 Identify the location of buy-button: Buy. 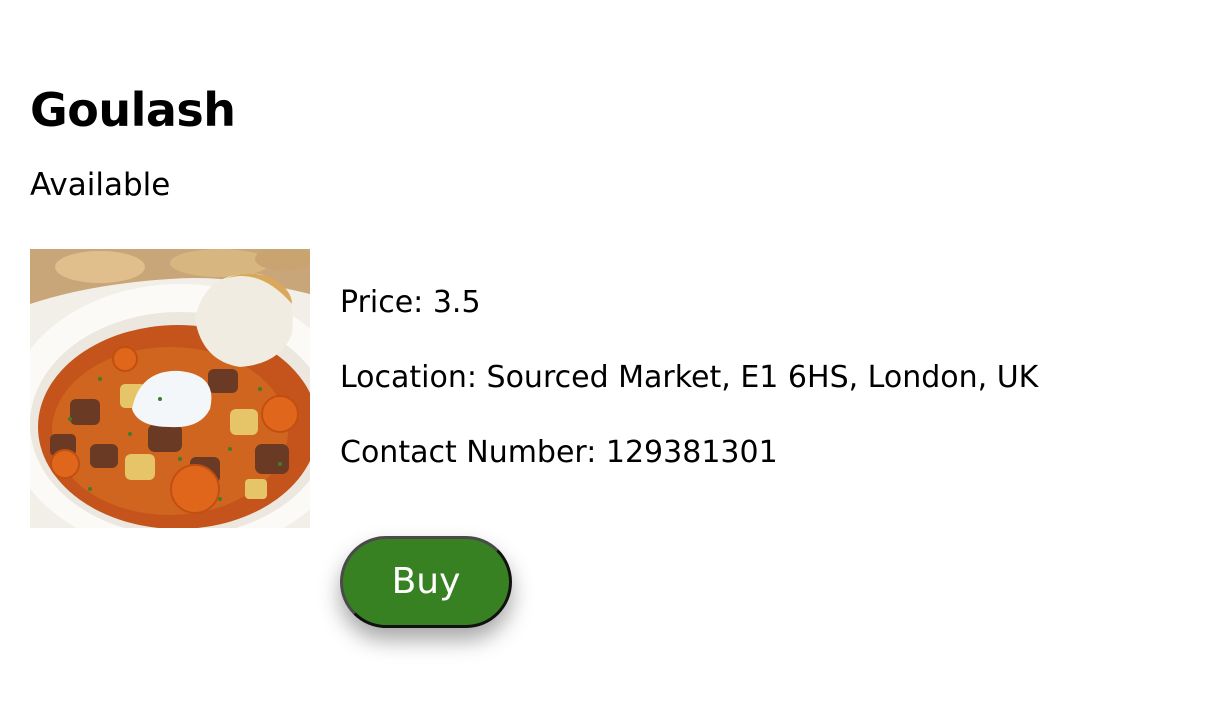
(426, 582).